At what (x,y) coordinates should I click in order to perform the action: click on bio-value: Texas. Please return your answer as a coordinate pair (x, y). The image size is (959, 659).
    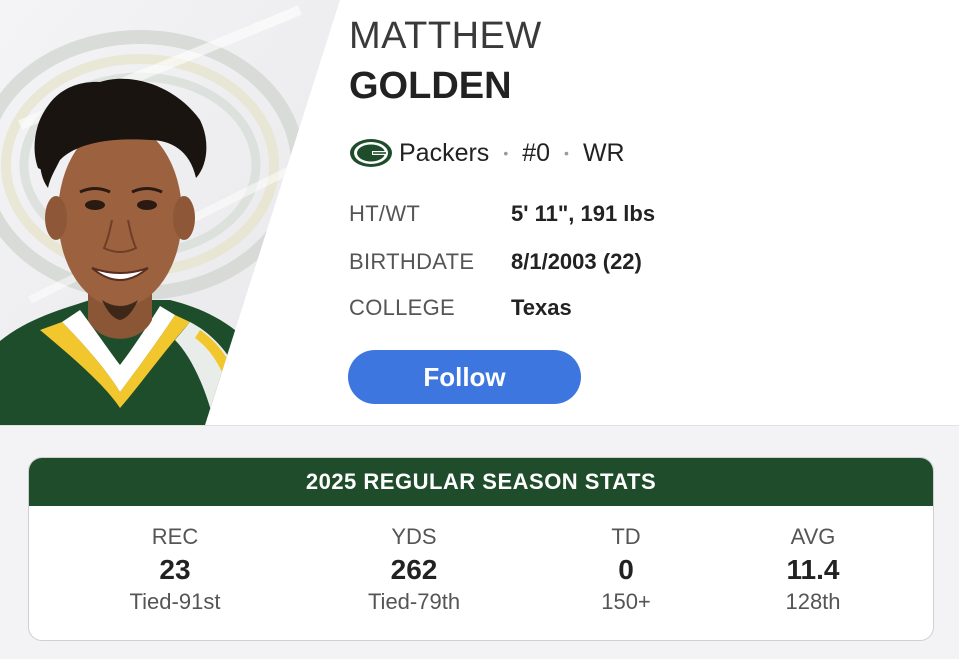
    Looking at the image, I should click on (541, 307).